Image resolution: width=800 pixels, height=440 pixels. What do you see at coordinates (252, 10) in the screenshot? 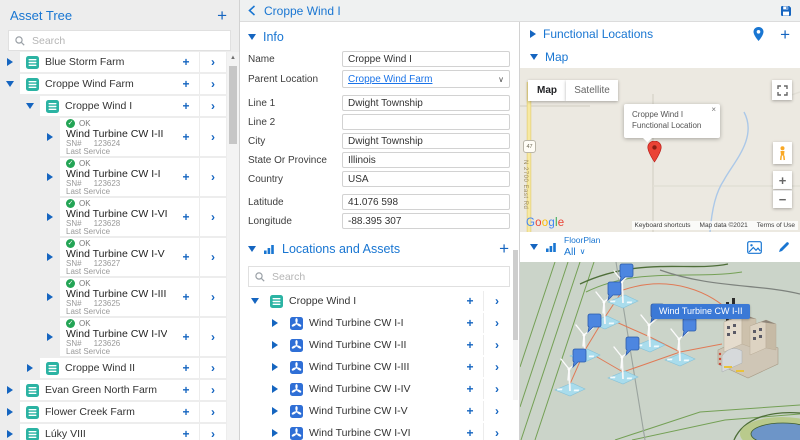
I see `back-icon` at bounding box center [252, 10].